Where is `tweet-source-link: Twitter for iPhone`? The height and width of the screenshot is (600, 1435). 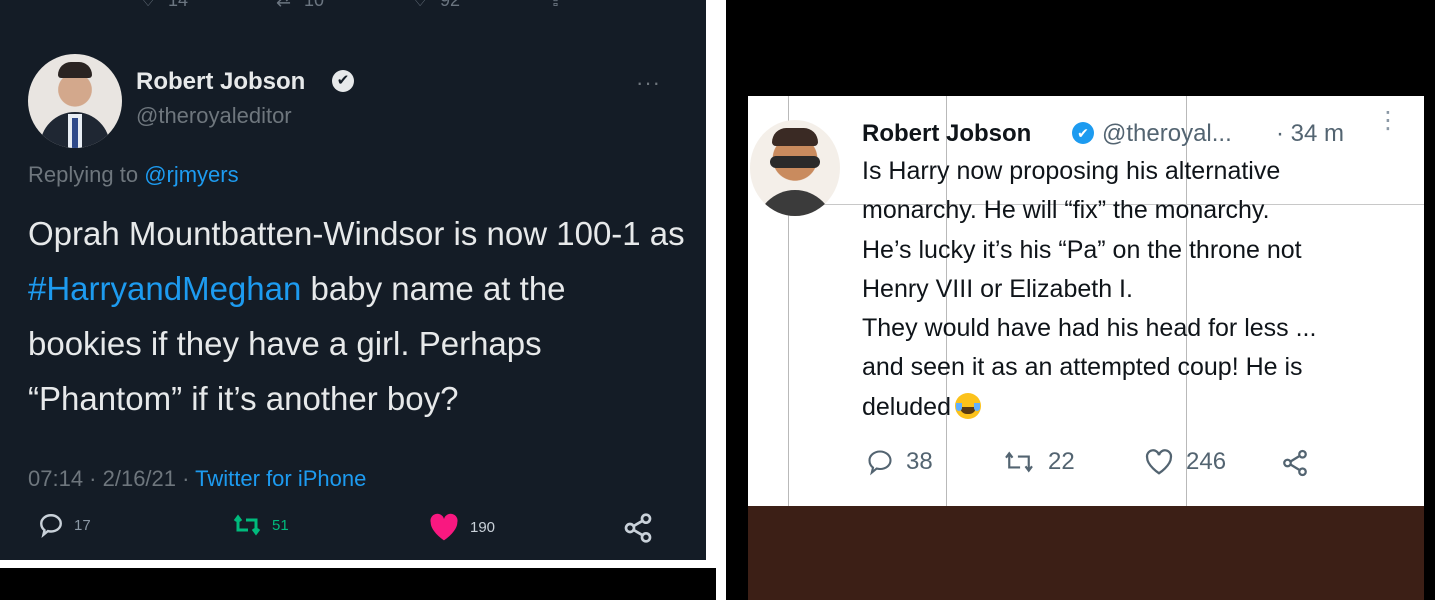 tweet-source-link: Twitter for iPhone is located at coordinates (280, 478).